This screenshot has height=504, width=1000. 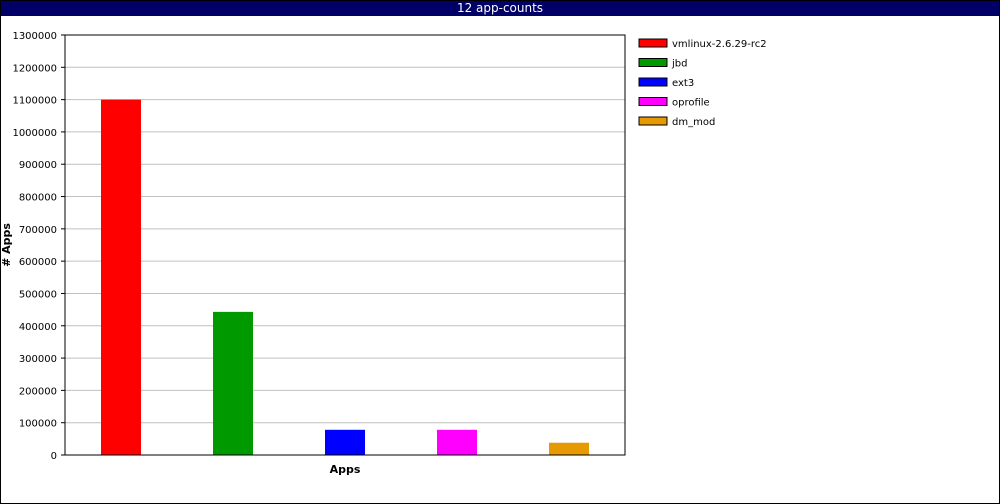 What do you see at coordinates (54, 456) in the screenshot?
I see `y-tick-label: 0` at bounding box center [54, 456].